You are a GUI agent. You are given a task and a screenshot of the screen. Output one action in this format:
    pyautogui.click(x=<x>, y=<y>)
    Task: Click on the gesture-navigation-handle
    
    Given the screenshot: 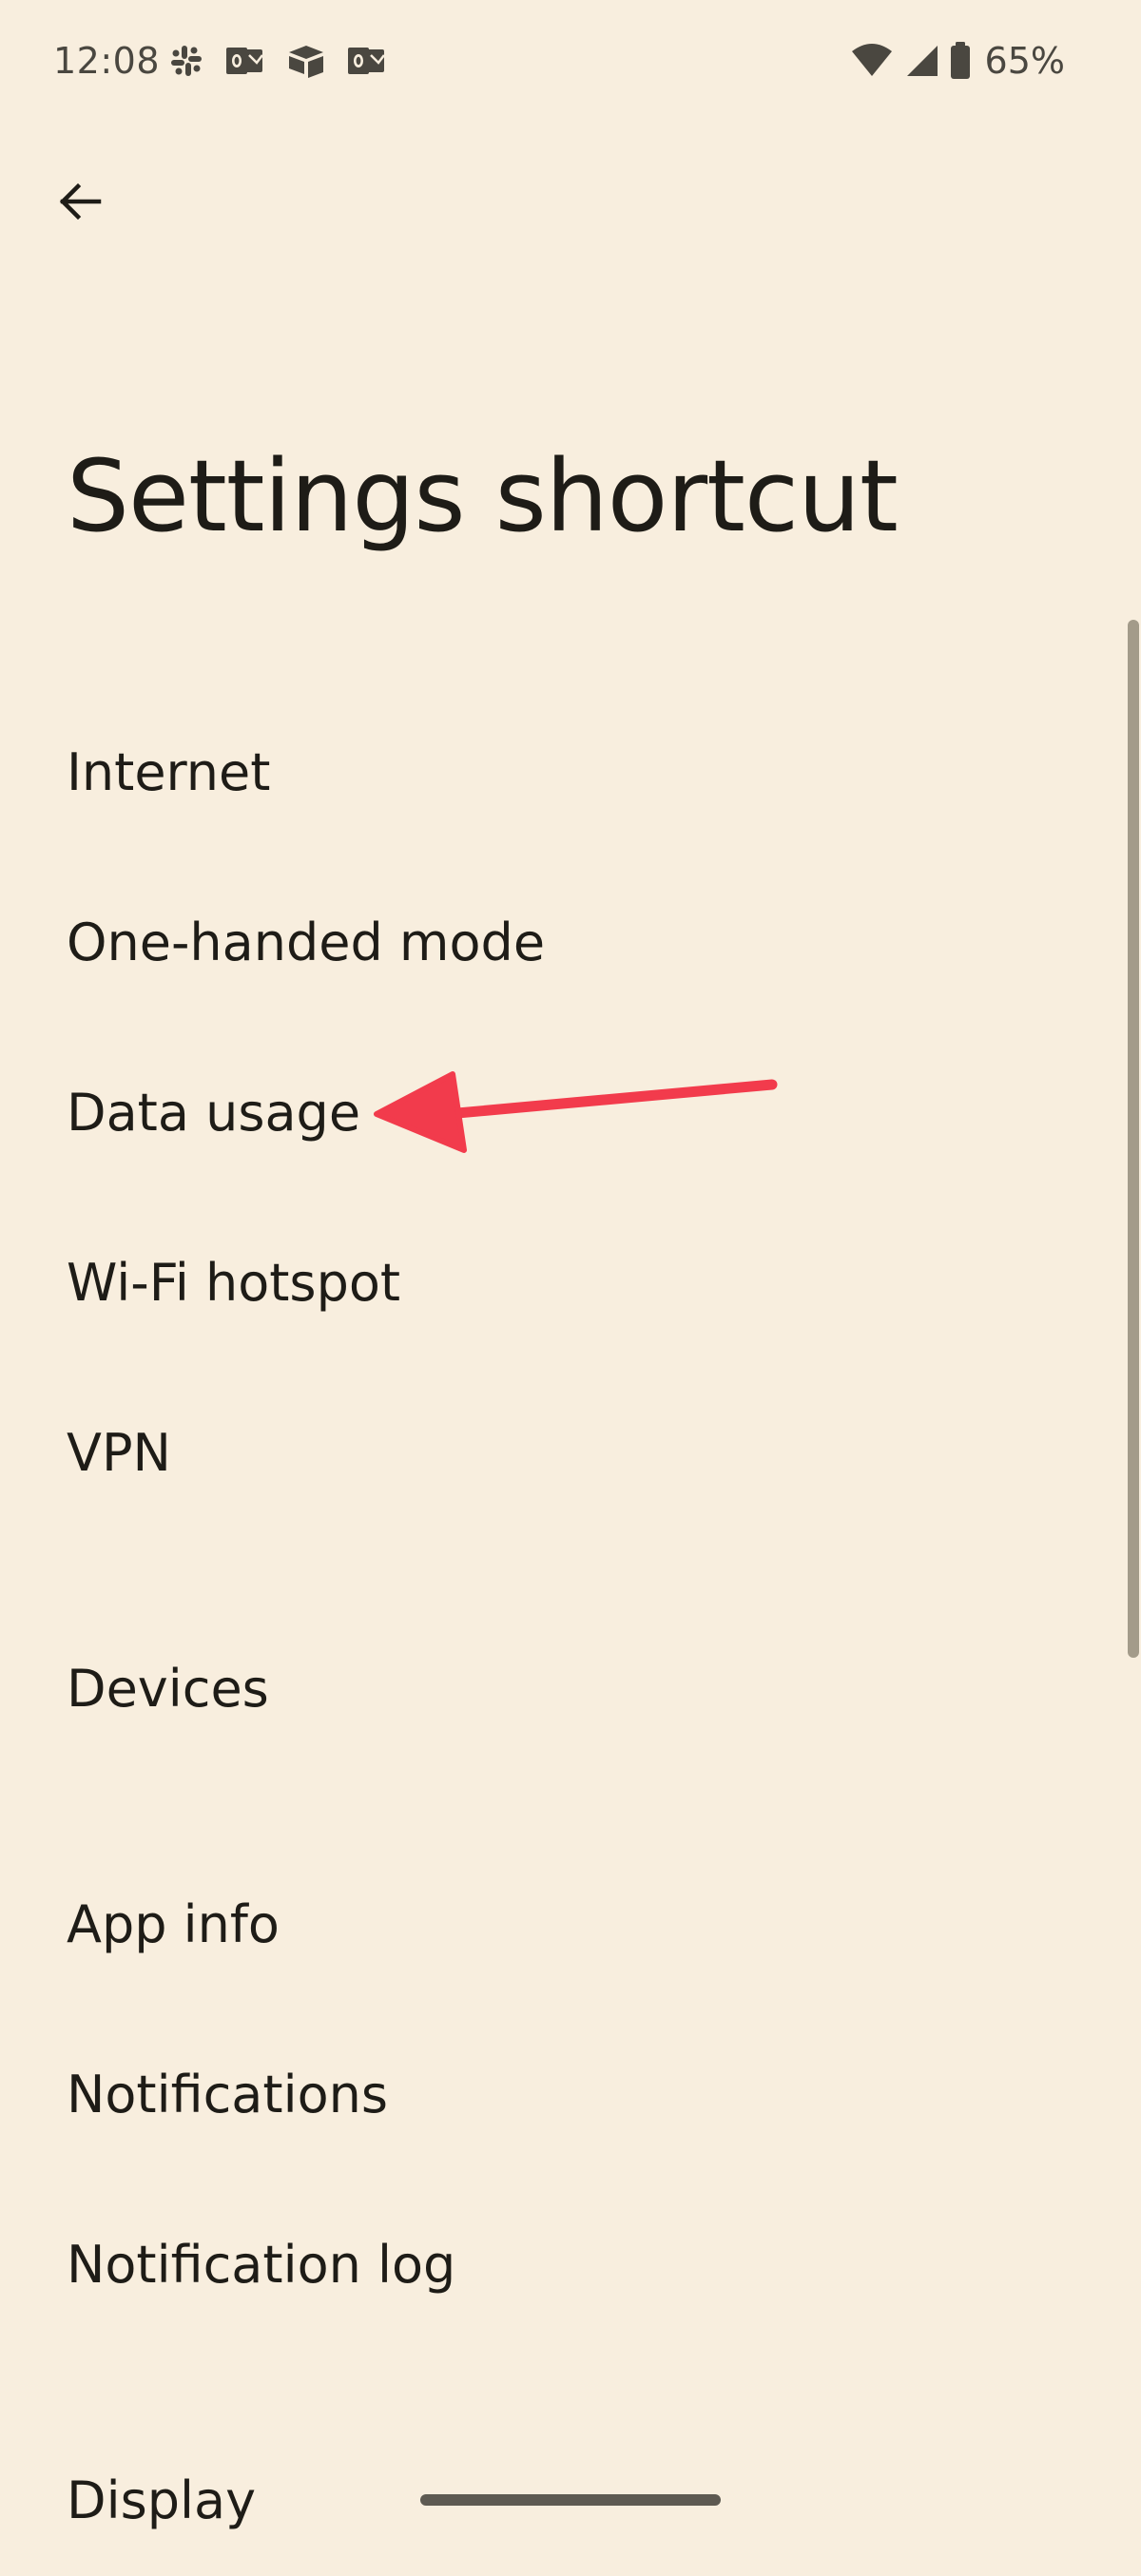 What is the action you would take?
    pyautogui.click(x=570, y=2500)
    